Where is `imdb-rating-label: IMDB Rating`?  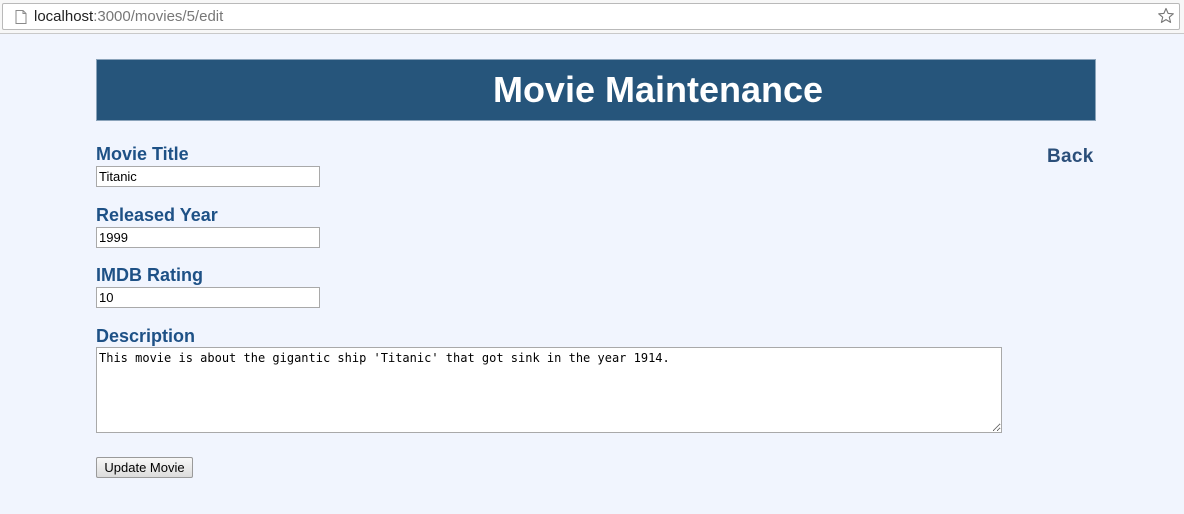
imdb-rating-label: IMDB Rating is located at coordinates (149, 275).